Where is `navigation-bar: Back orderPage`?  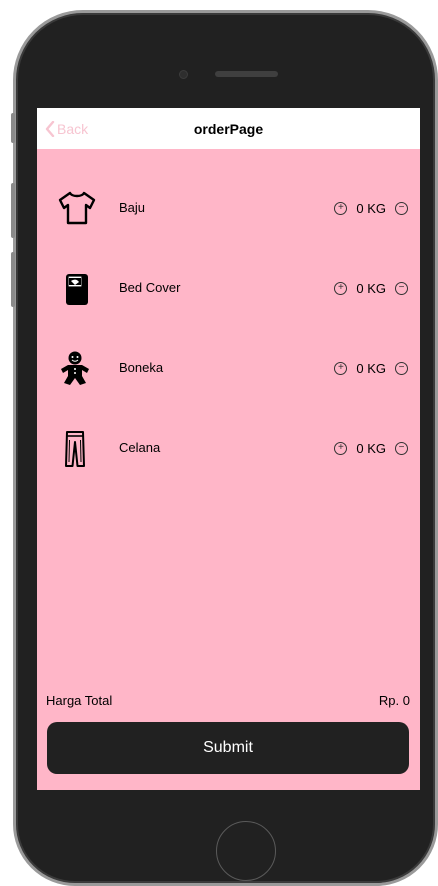 navigation-bar: Back orderPage is located at coordinates (228, 128).